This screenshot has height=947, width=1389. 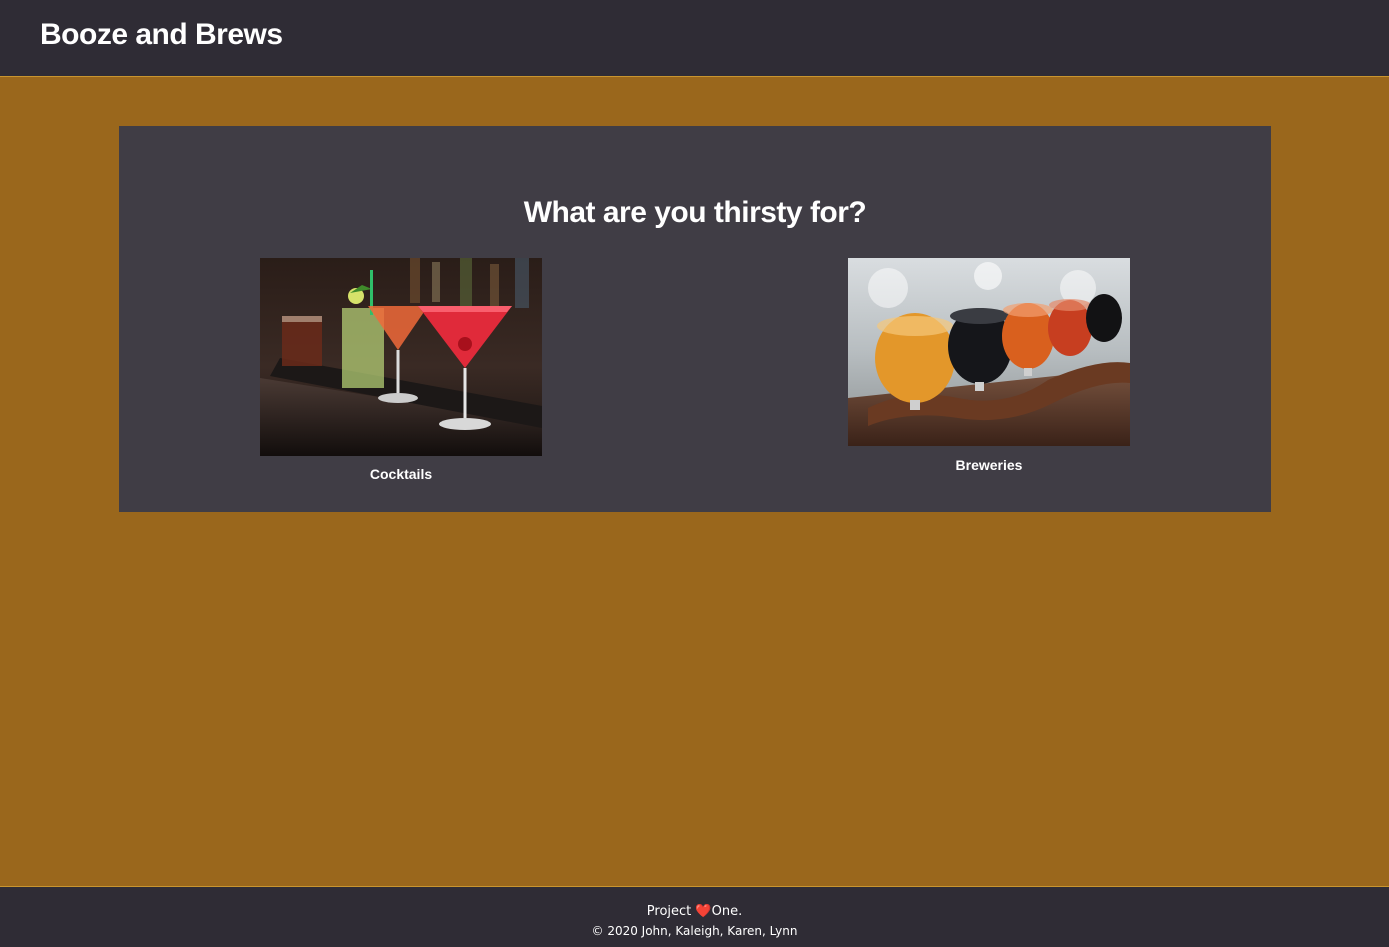 I want to click on page-title: What are you thirsty for?, so click(x=695, y=212).